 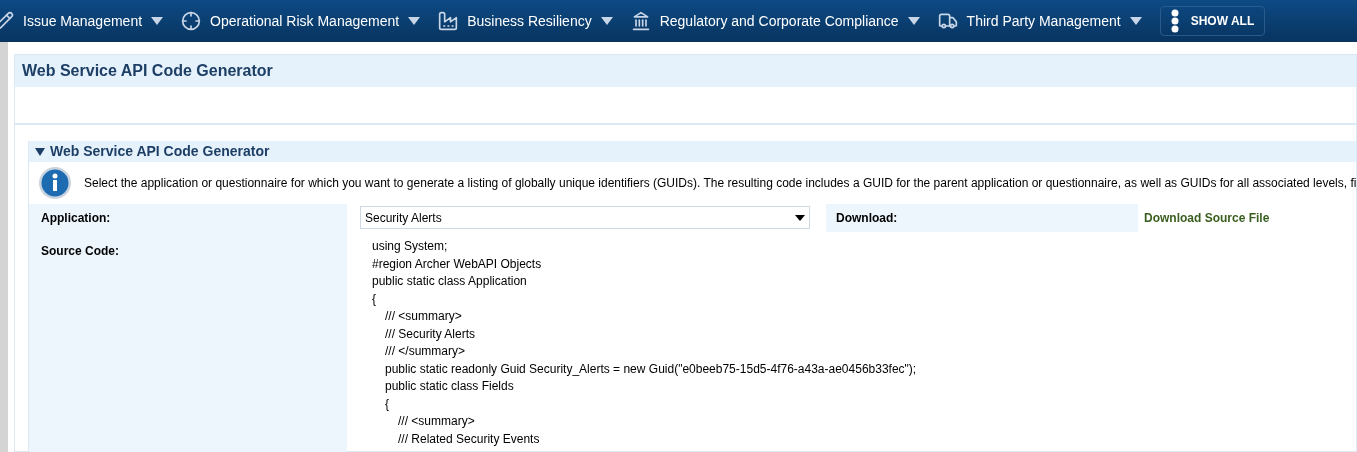 What do you see at coordinates (585, 217) in the screenshot?
I see `application-dropdown: Security Alerts` at bounding box center [585, 217].